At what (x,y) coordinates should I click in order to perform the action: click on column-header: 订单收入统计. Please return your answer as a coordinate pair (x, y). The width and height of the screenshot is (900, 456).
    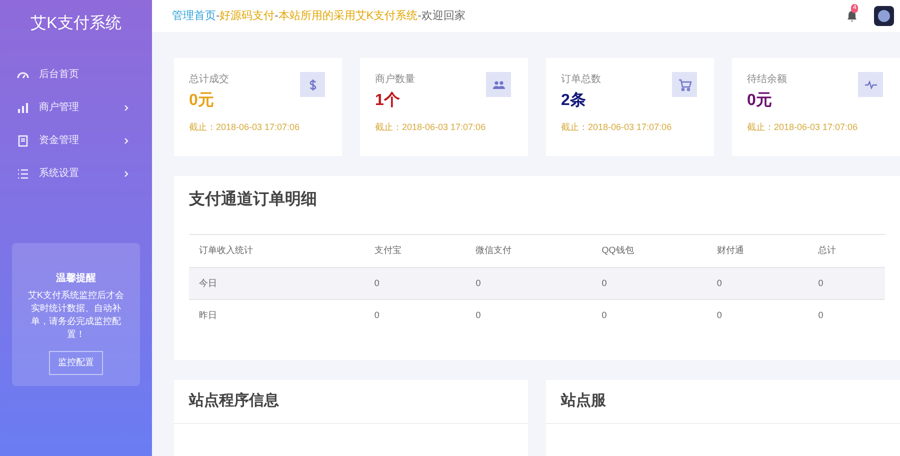
    Looking at the image, I should click on (276, 251).